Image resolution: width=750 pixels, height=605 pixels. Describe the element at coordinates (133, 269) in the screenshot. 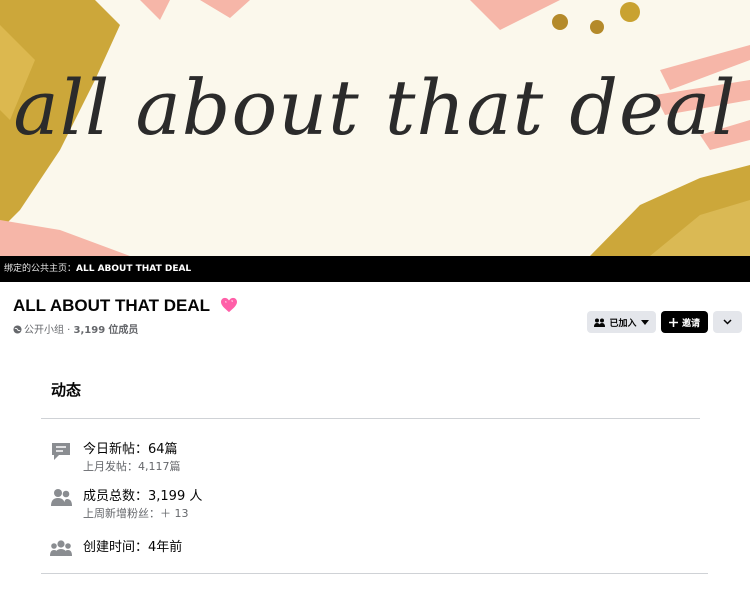

I see `linked-page-link: ALL ABOUT THAT DEAL` at that location.